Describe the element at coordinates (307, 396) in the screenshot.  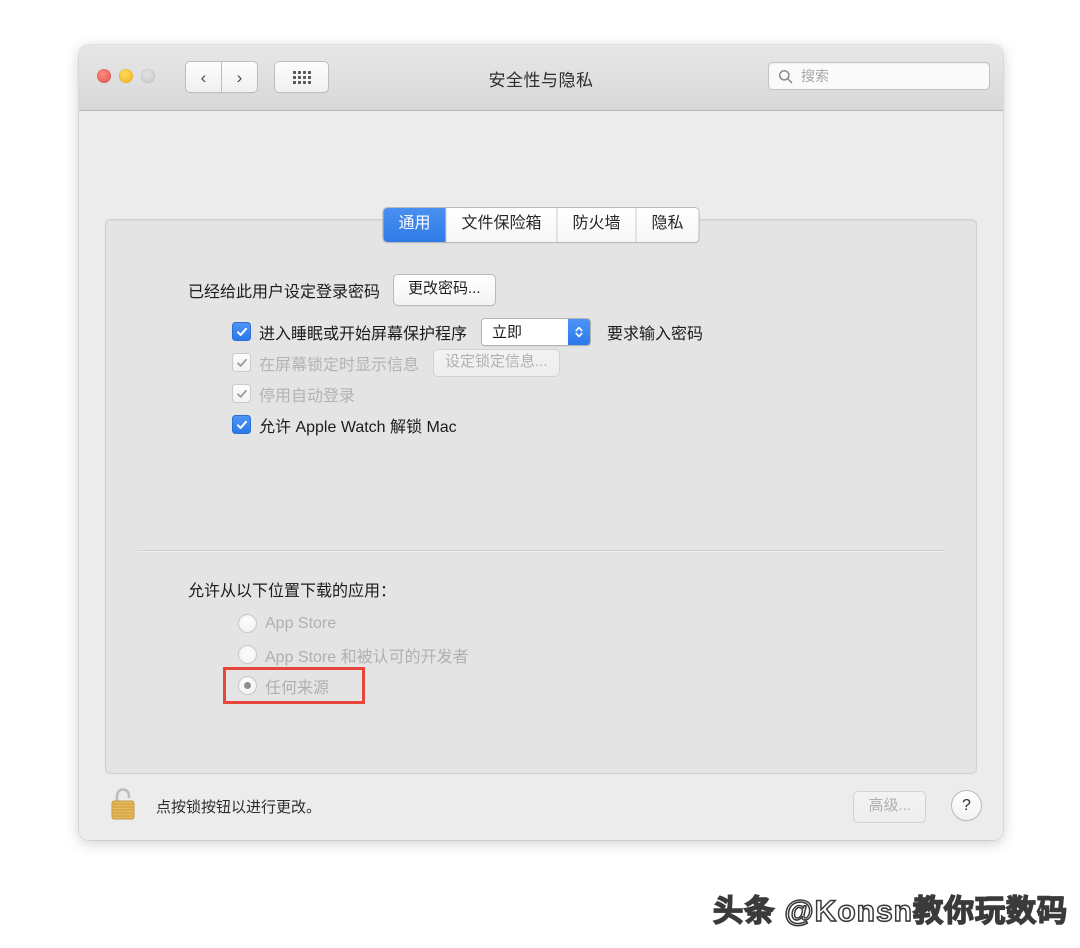
I see `disable-auto-login-label: 停用自动登录` at that location.